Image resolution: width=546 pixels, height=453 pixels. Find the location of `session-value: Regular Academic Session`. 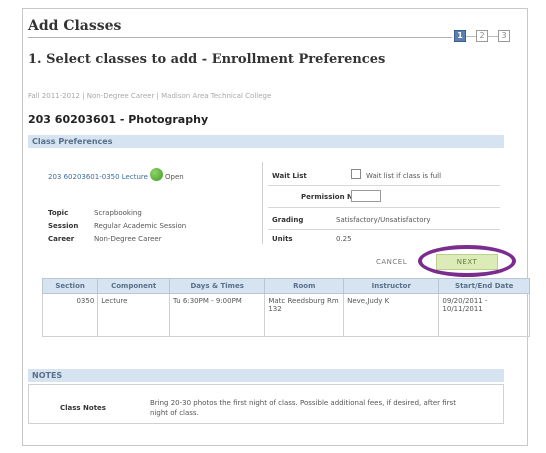

session-value: Regular Academic Session is located at coordinates (140, 226).